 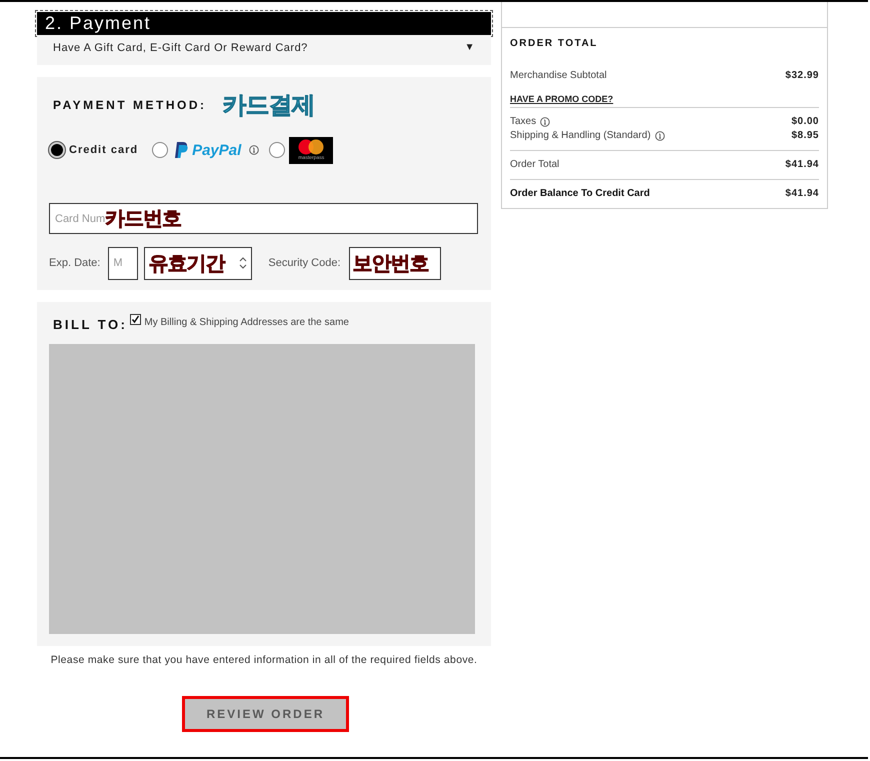 What do you see at coordinates (562, 99) in the screenshot?
I see `promo-code-link: HAVE A PROMO CODE?` at bounding box center [562, 99].